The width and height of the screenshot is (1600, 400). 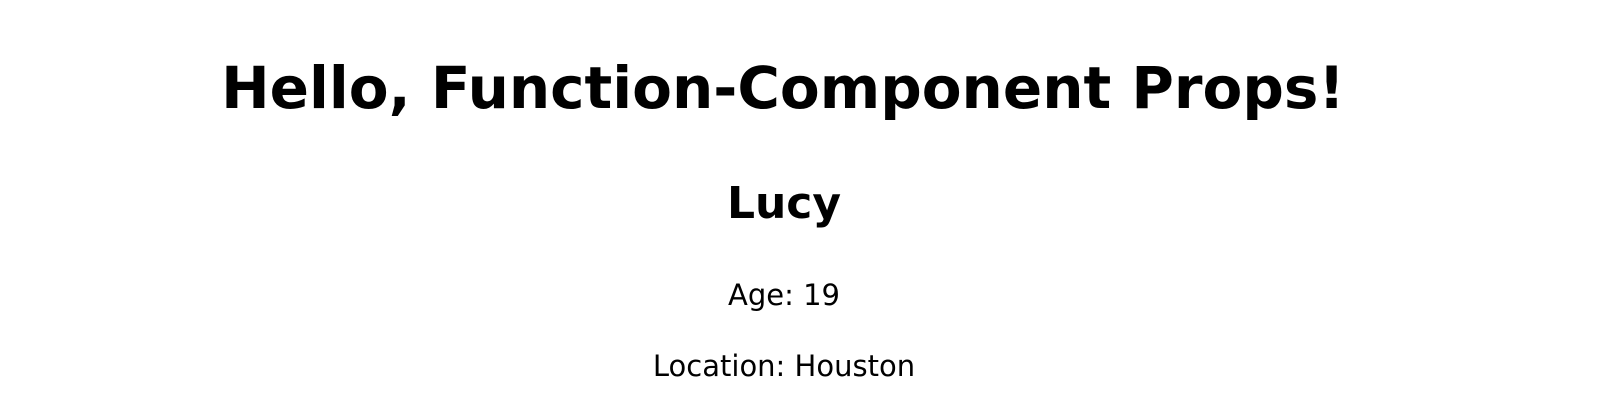 What do you see at coordinates (783, 88) in the screenshot?
I see `page-title: Hello, Function-Component Props!` at bounding box center [783, 88].